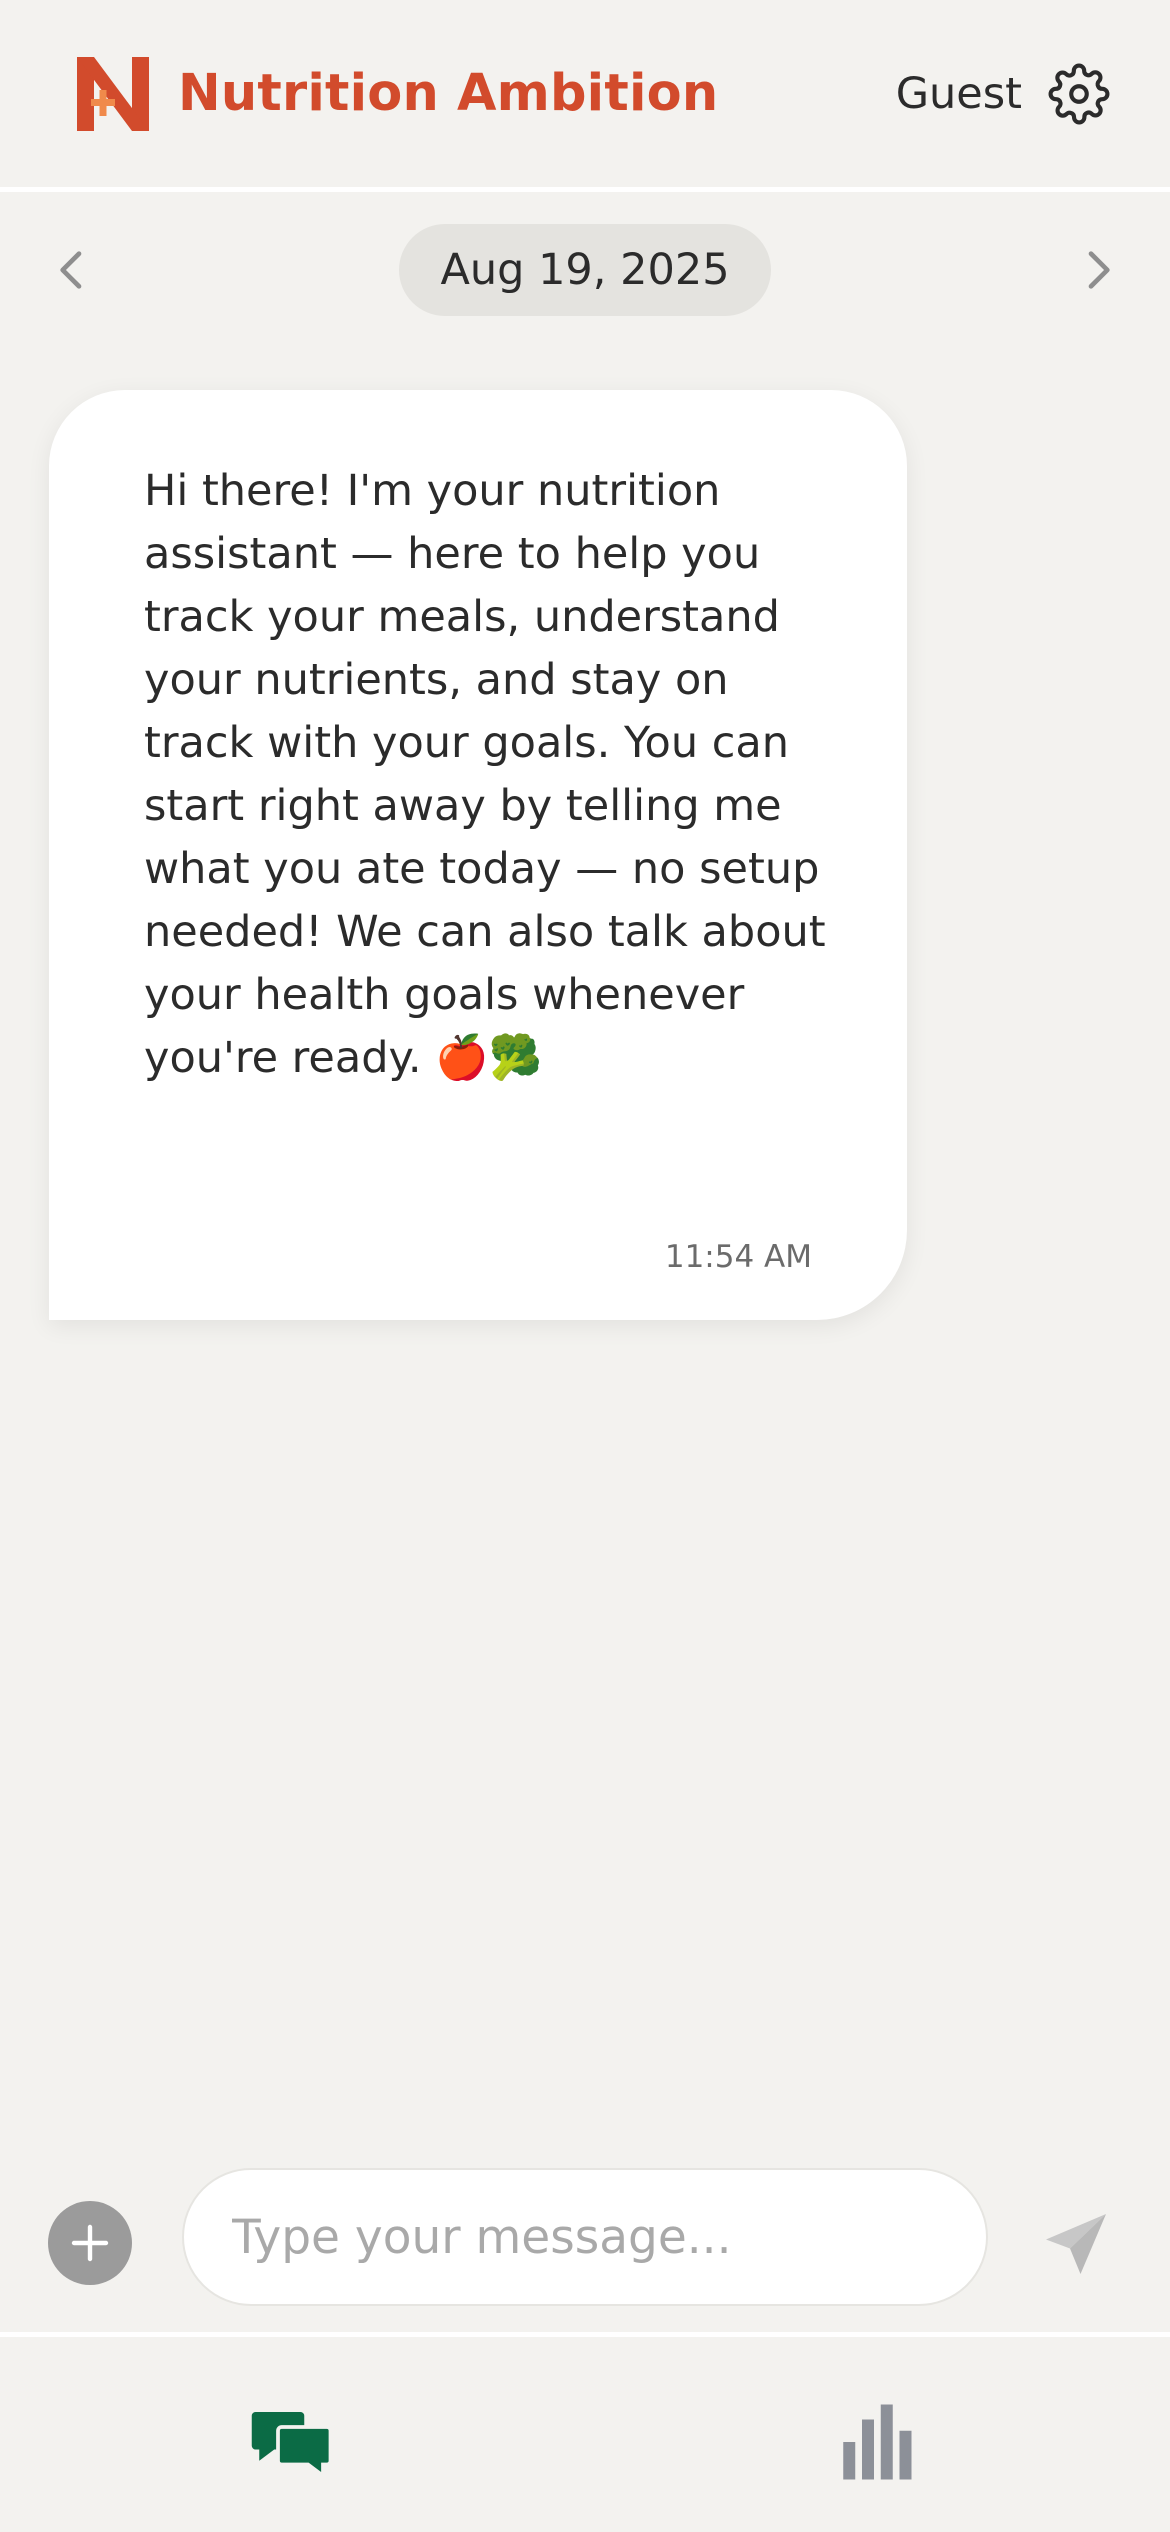 The height and width of the screenshot is (2532, 1170). I want to click on bottom-navigation, so click(585, 2432).